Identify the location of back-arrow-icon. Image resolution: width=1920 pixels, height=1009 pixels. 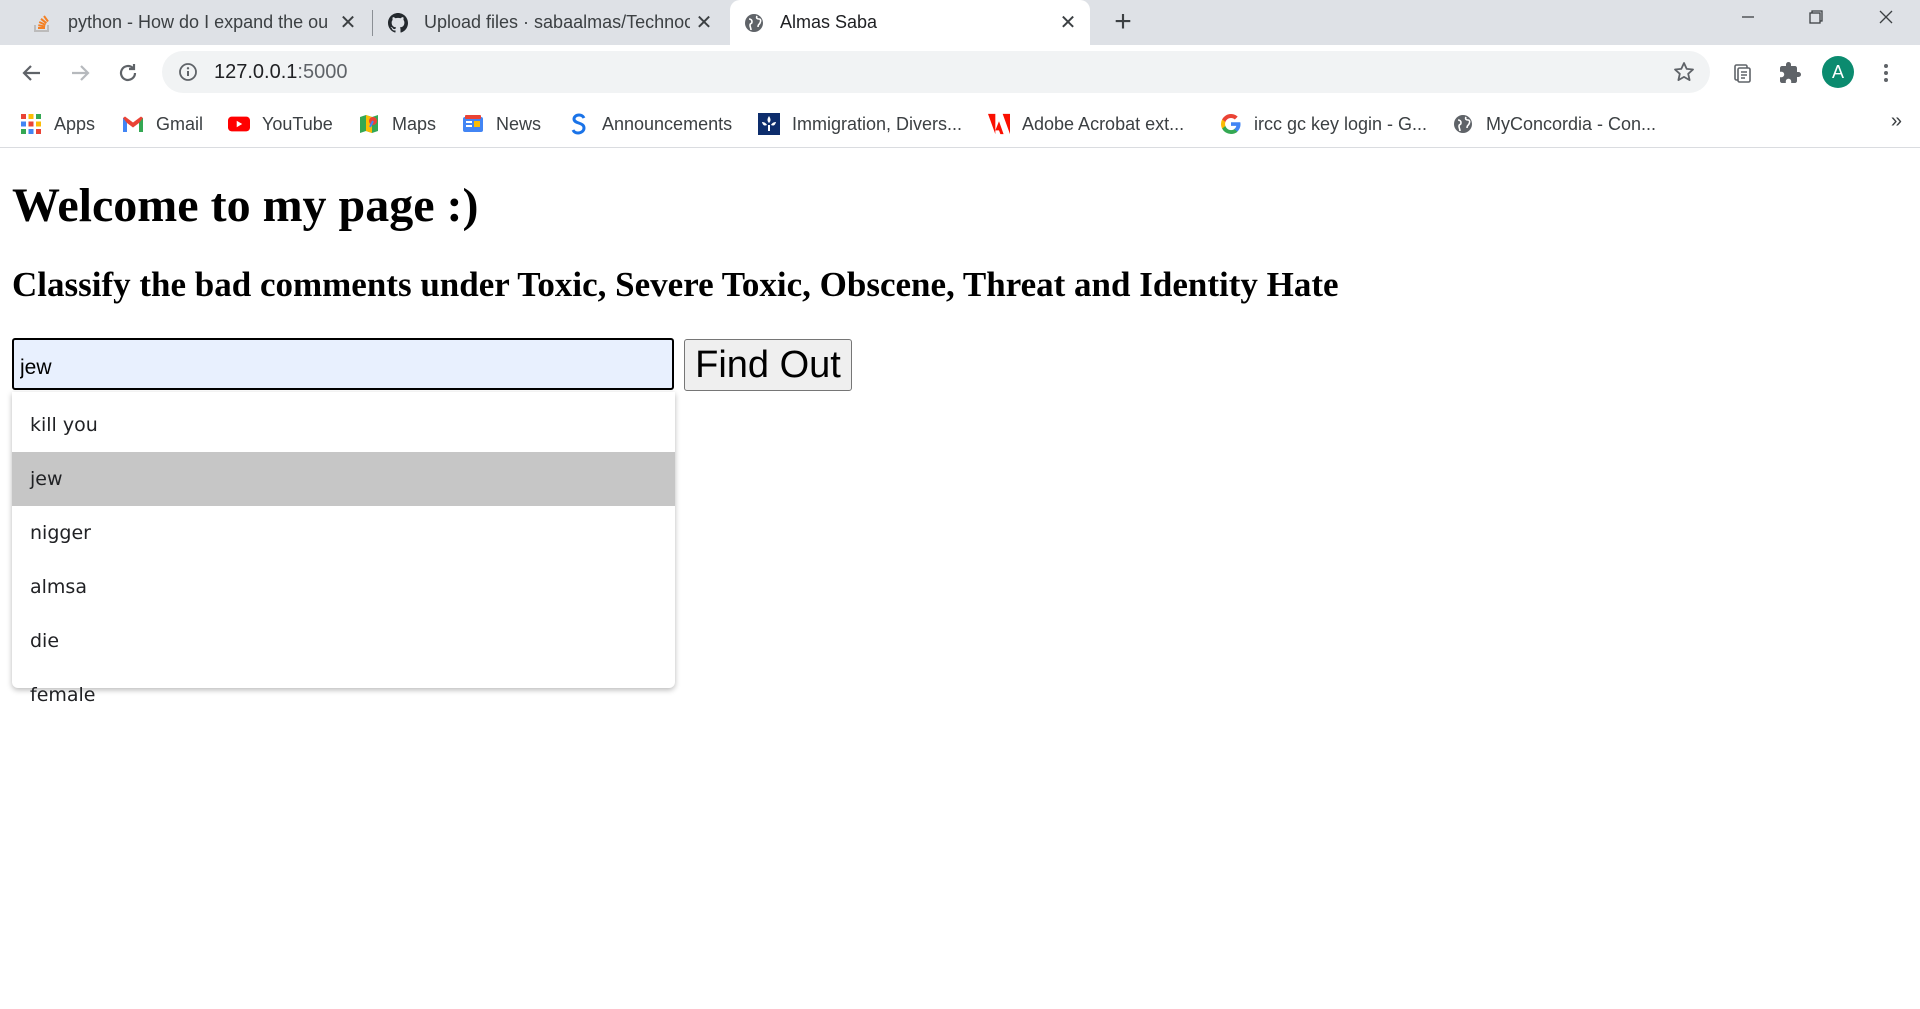
(31, 73).